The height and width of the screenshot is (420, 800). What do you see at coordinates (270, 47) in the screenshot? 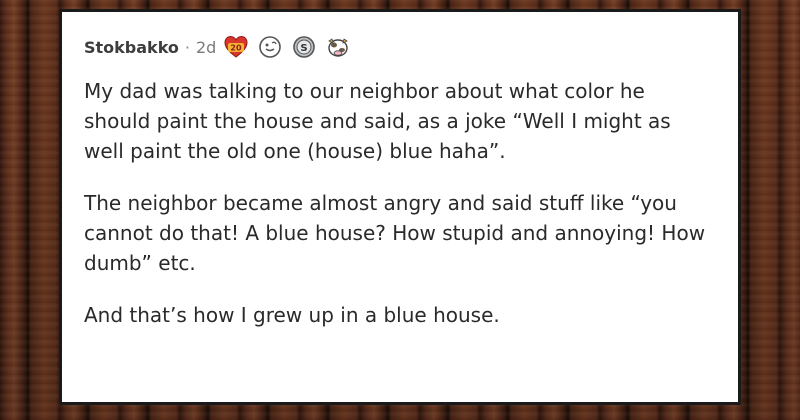
I see `award-face-icon` at bounding box center [270, 47].